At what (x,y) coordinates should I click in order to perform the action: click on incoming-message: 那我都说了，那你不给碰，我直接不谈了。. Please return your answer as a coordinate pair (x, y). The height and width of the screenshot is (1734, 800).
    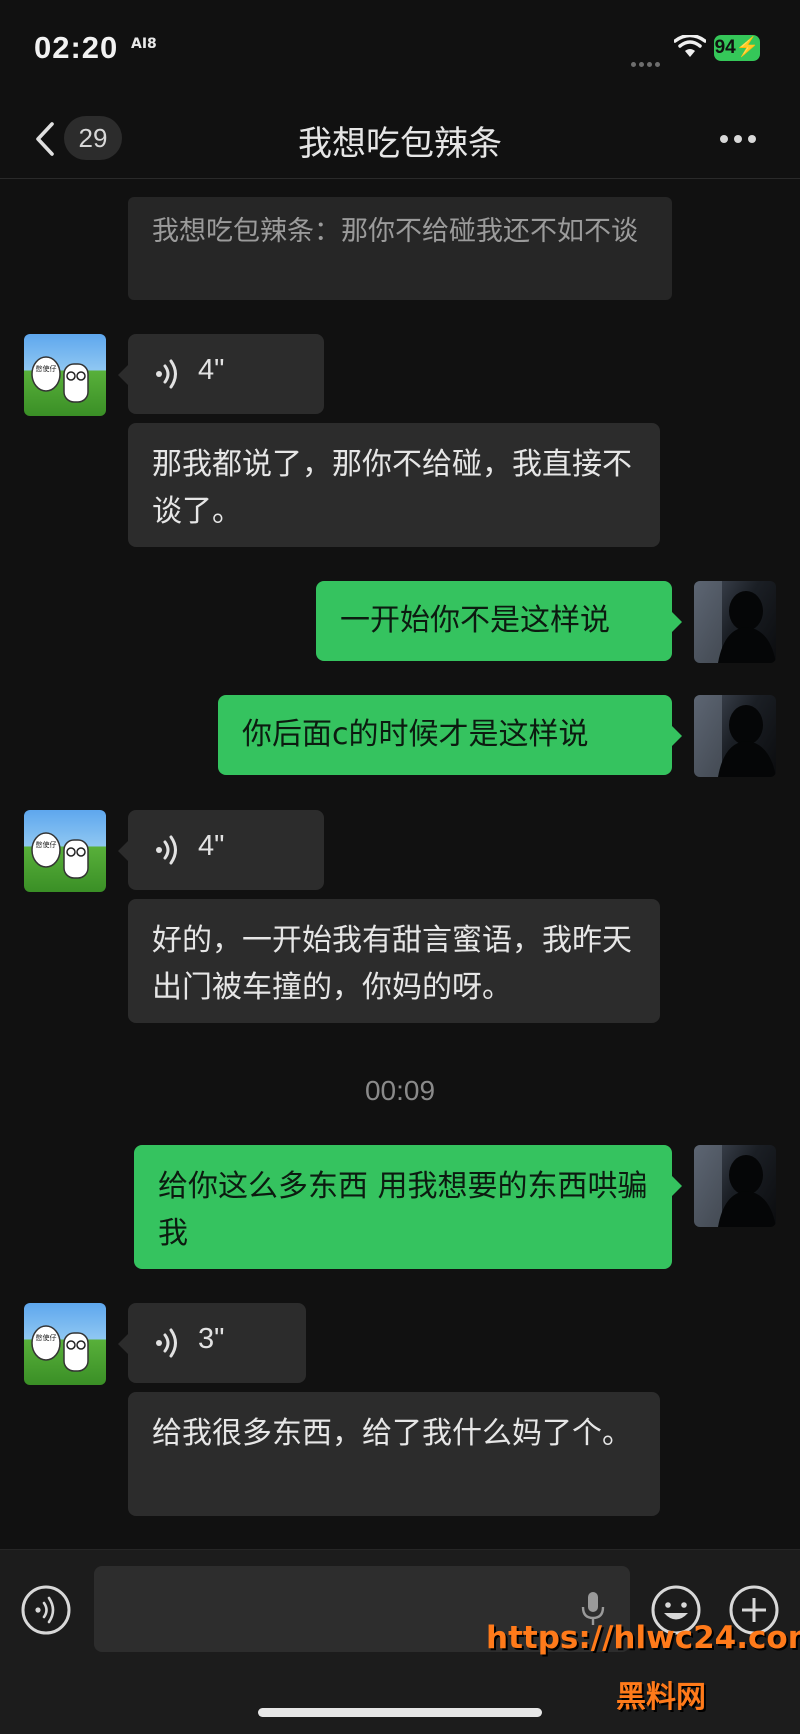
    Looking at the image, I should click on (394, 485).